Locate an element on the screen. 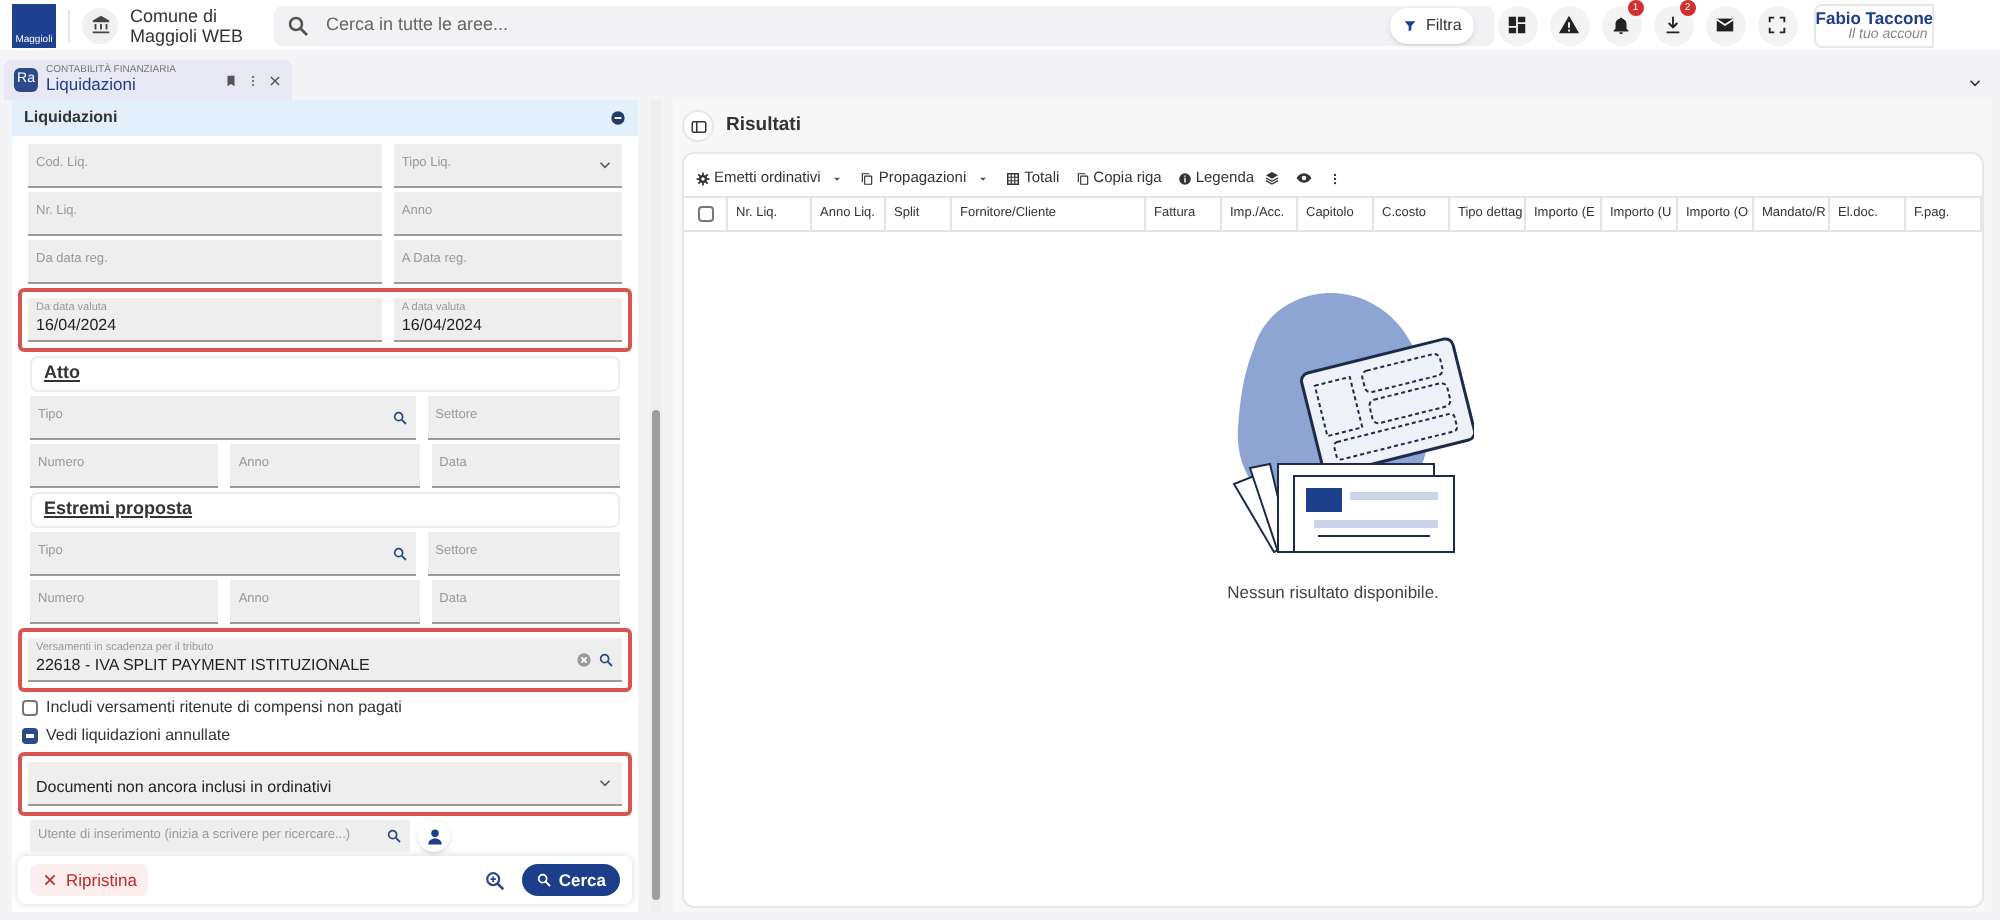 This screenshot has width=2000, height=920. dashboard-icon is located at coordinates (1517, 25).